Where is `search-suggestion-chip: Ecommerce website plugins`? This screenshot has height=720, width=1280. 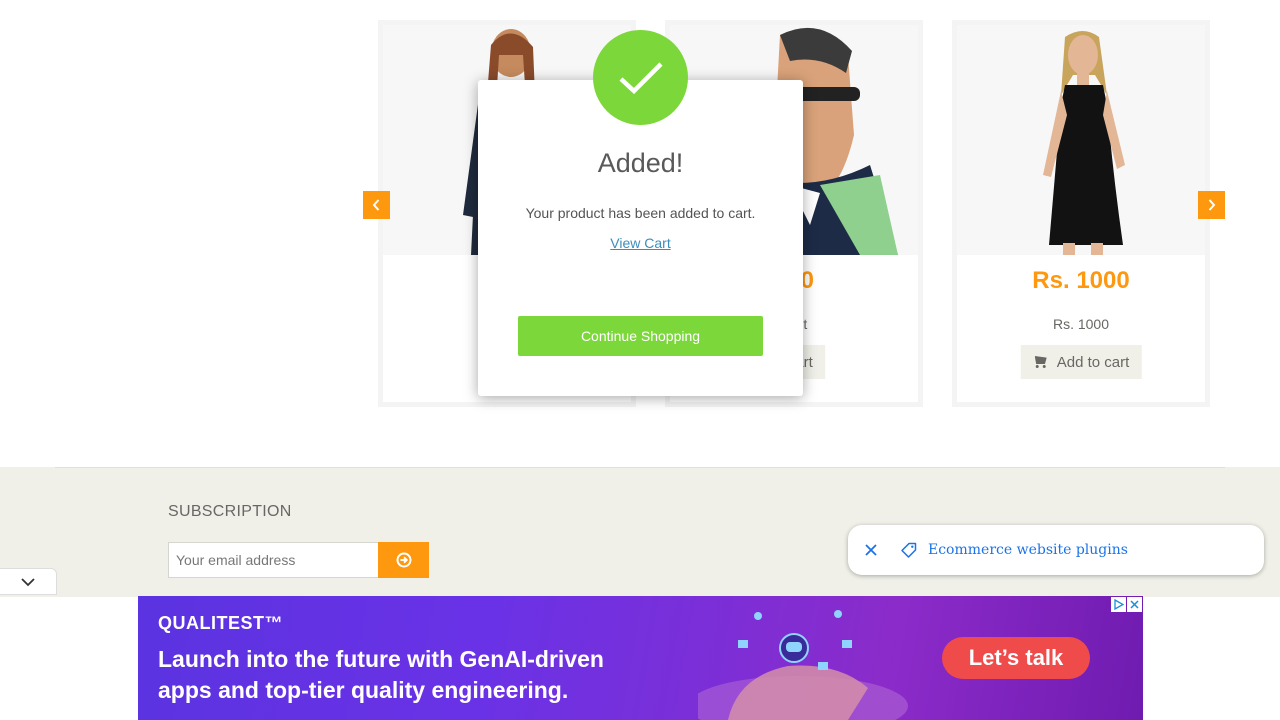
search-suggestion-chip: Ecommerce website plugins is located at coordinates (1056, 550).